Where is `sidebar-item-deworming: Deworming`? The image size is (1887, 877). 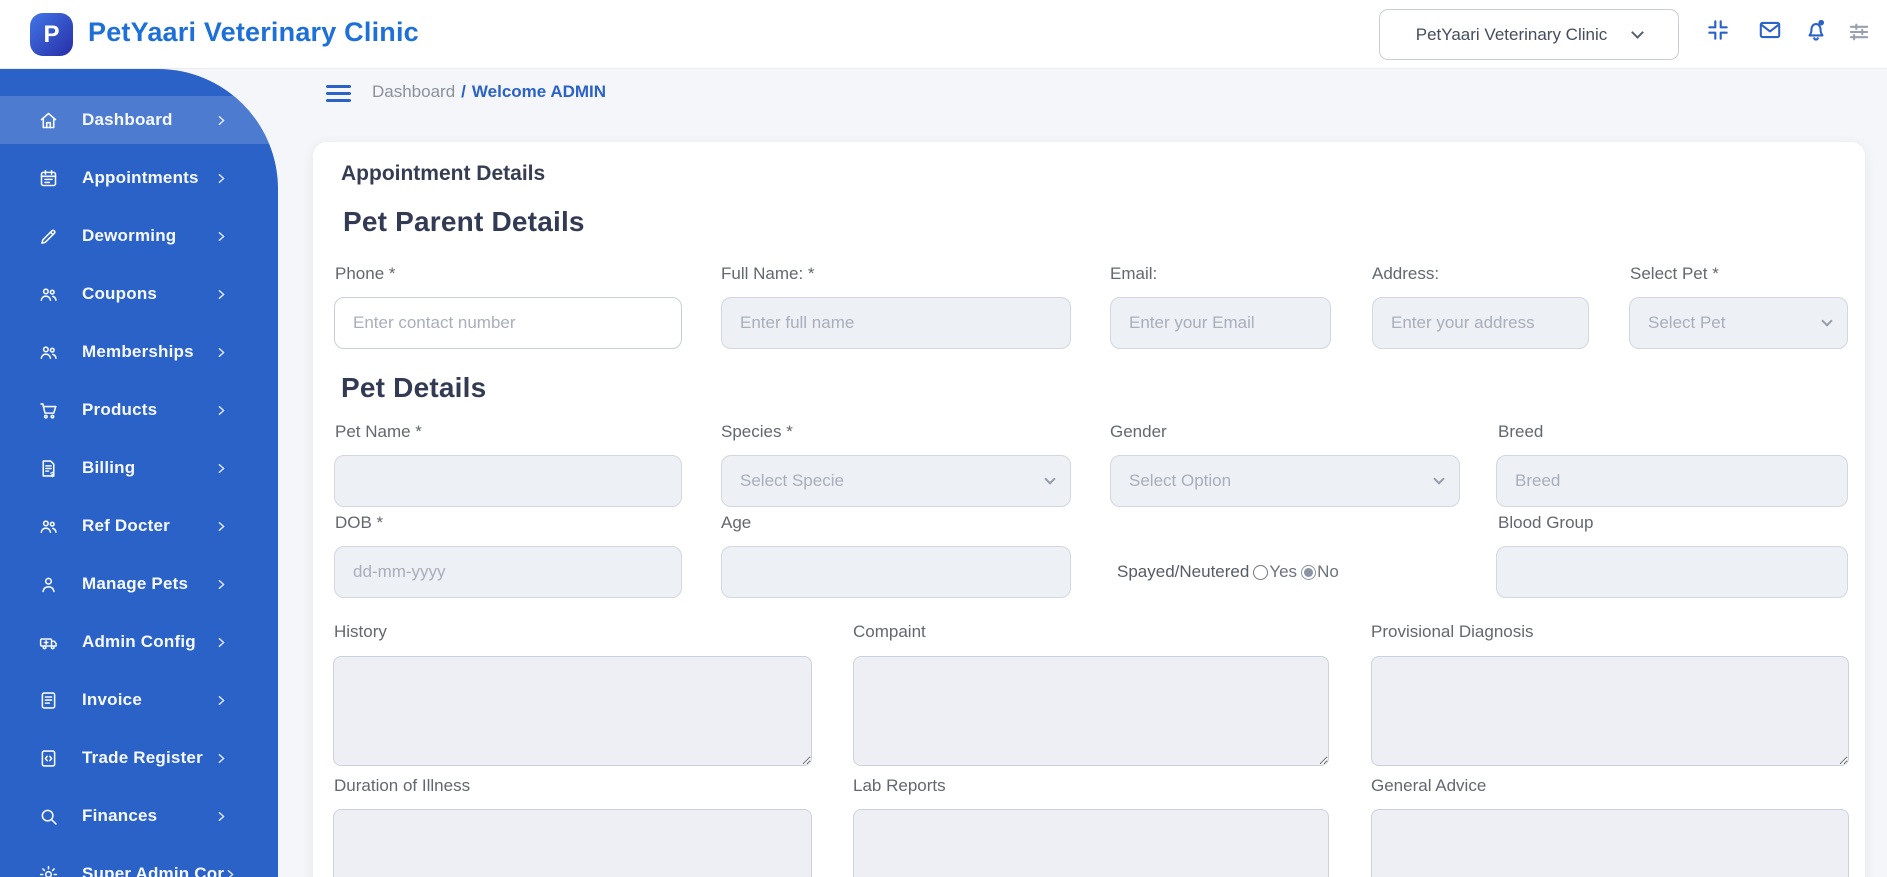
sidebar-item-deworming: Deworming is located at coordinates (139, 236).